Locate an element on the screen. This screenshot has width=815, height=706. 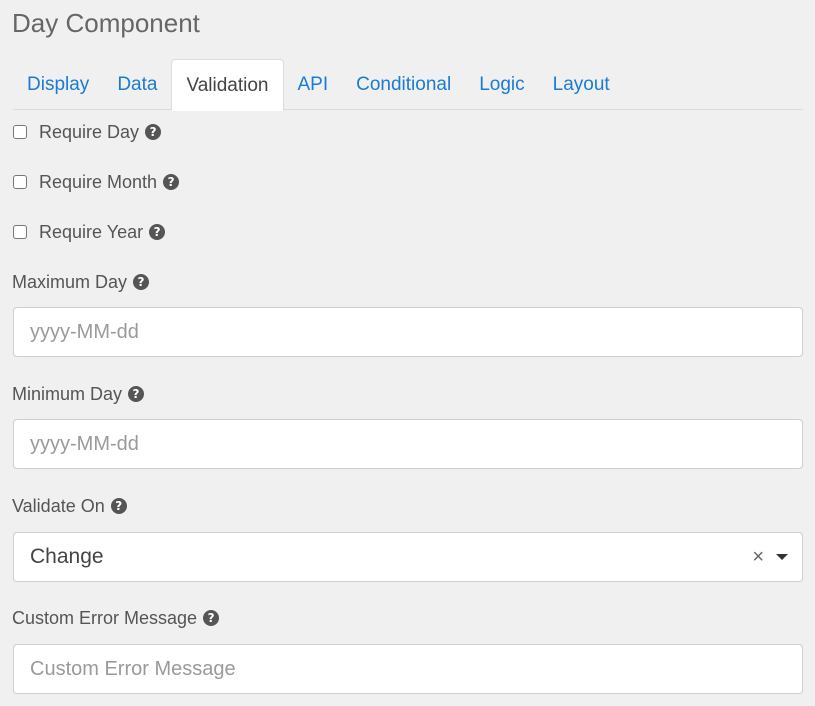
minimum-day-label: Minimum Day is located at coordinates (67, 393).